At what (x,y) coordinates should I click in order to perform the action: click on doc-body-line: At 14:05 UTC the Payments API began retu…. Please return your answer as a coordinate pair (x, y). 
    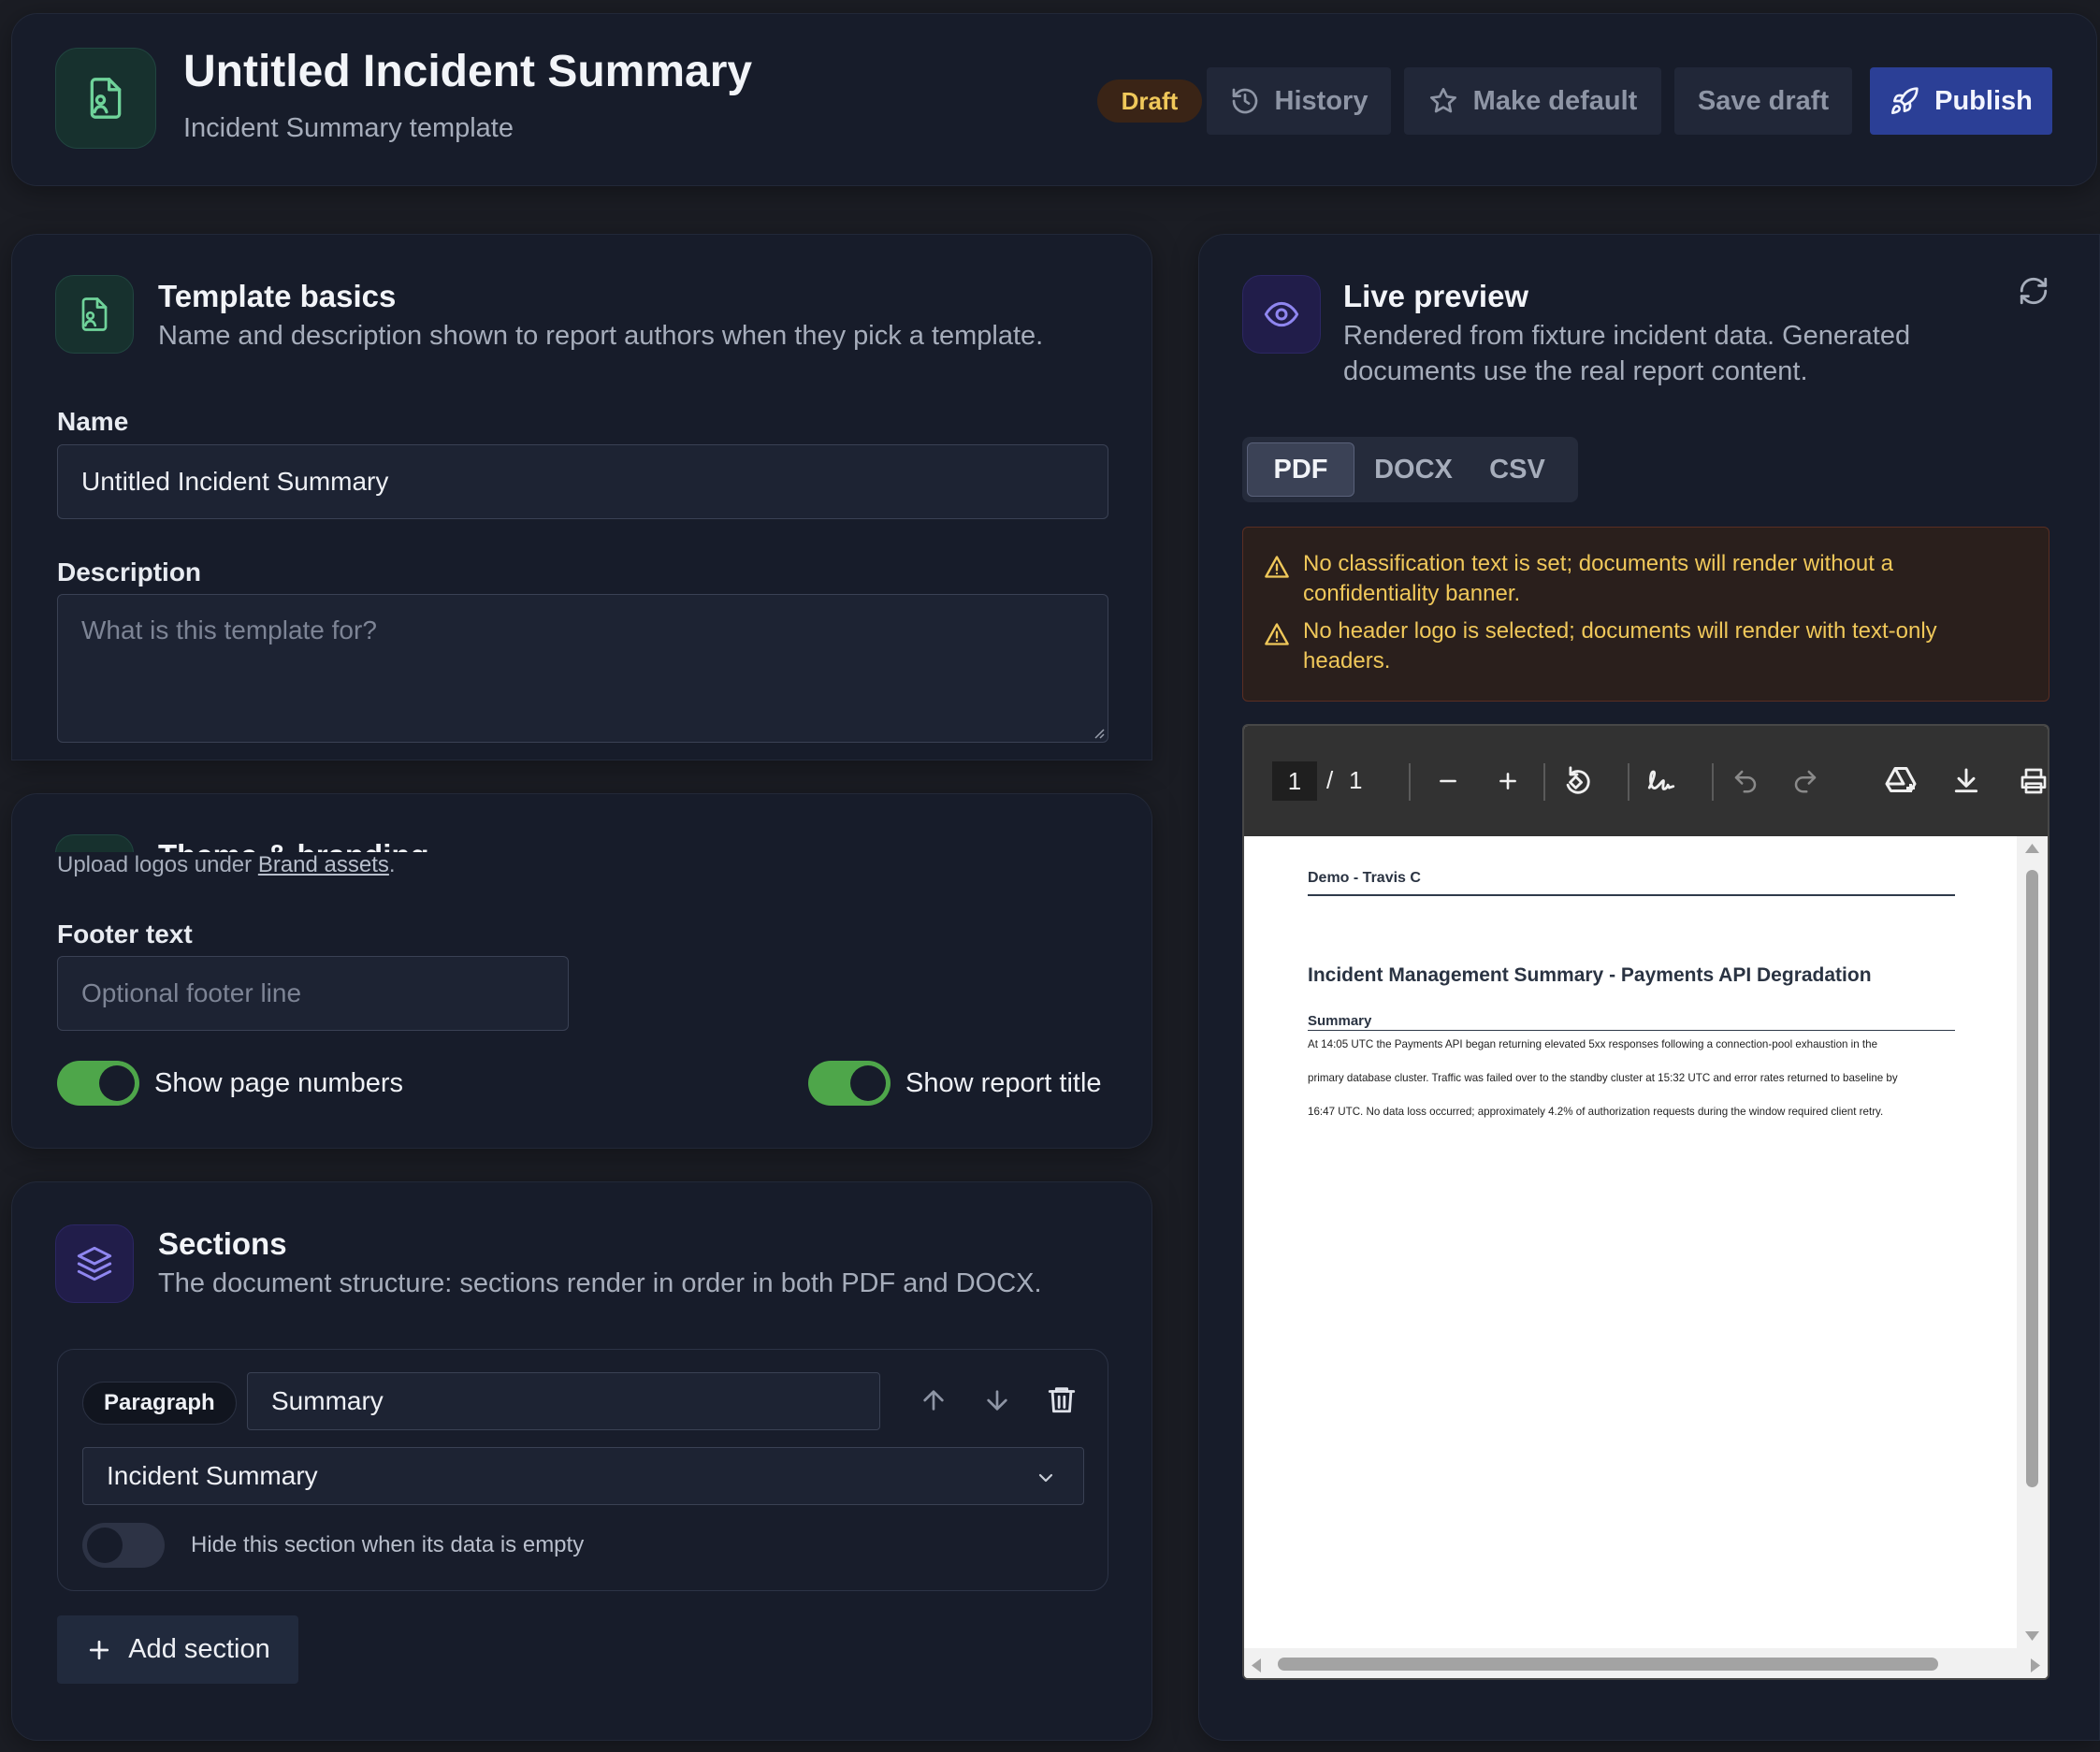
    Looking at the image, I should click on (1593, 1044).